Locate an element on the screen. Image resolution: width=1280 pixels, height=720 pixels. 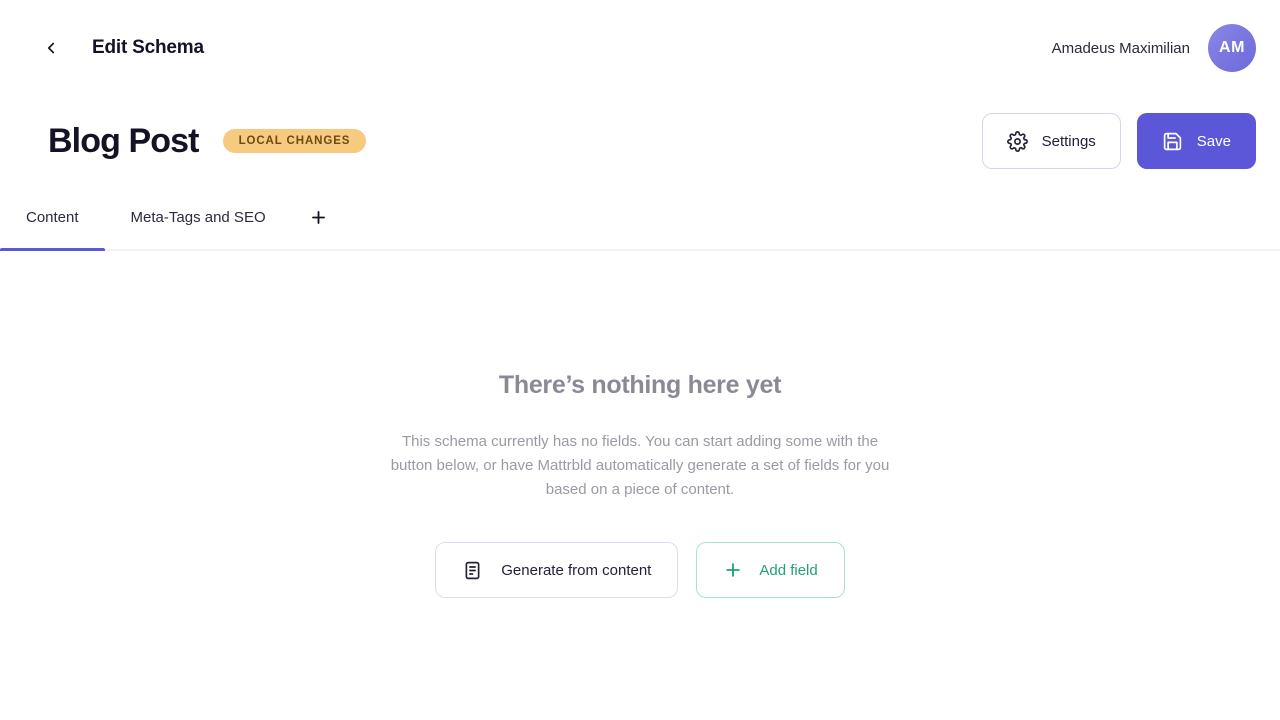
title-actions: Settings Save is located at coordinates (1118, 141).